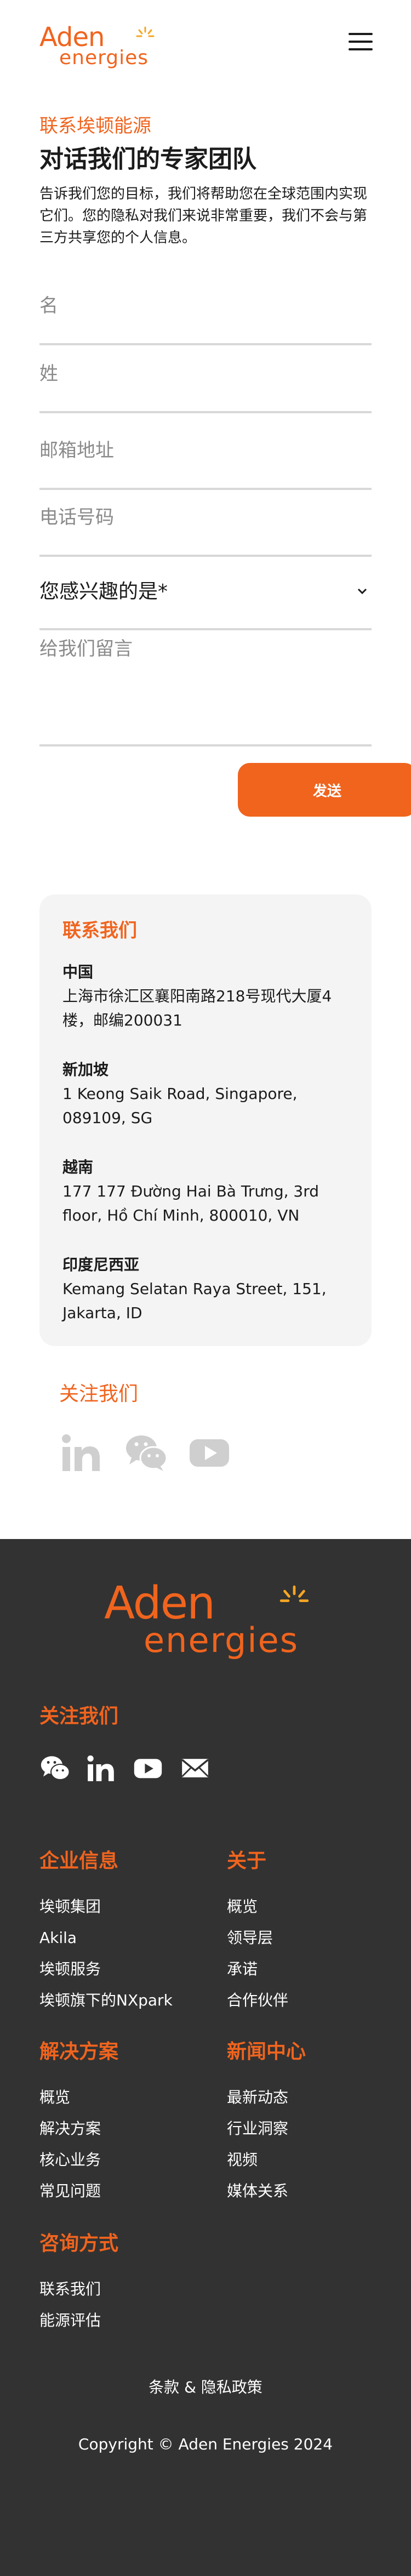 This screenshot has width=411, height=2576. I want to click on office-china: 中国 上海市徐汇区襄阳南路218号现代大厦4楼，邮编200031, so click(210, 997).